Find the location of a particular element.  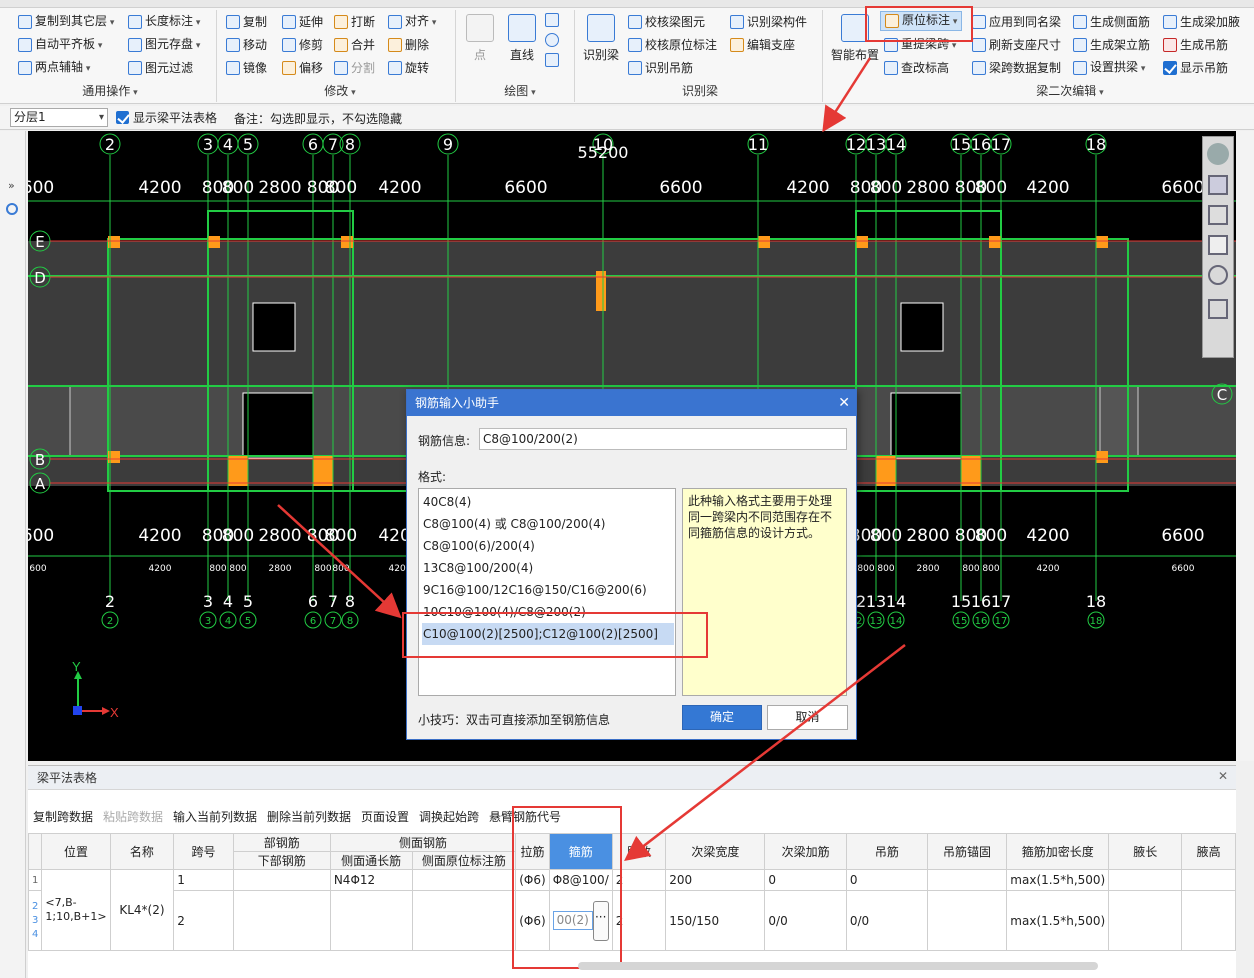

cell-side-through is located at coordinates (371, 920).